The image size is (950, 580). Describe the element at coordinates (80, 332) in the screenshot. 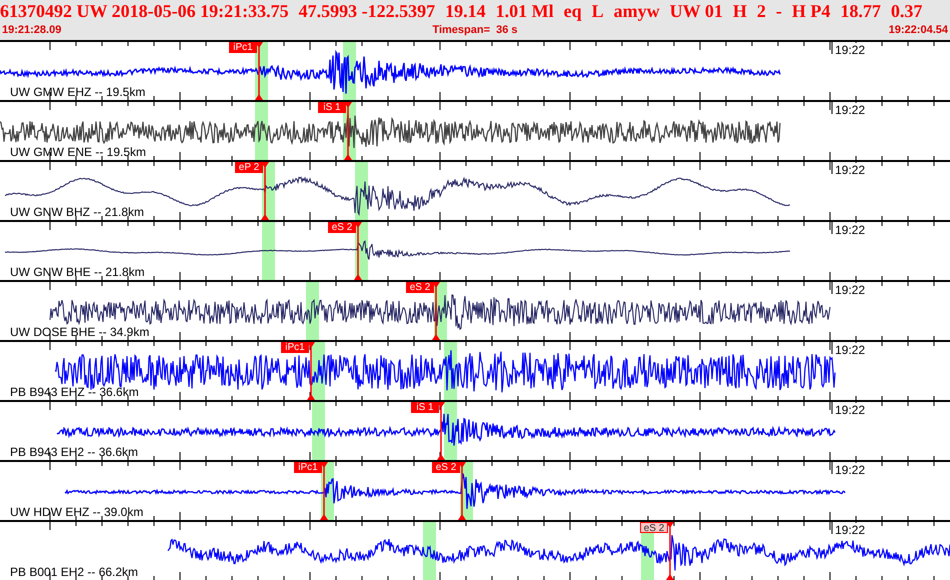

I see `station-label: UW DOSE BHE -- 34.9km` at that location.